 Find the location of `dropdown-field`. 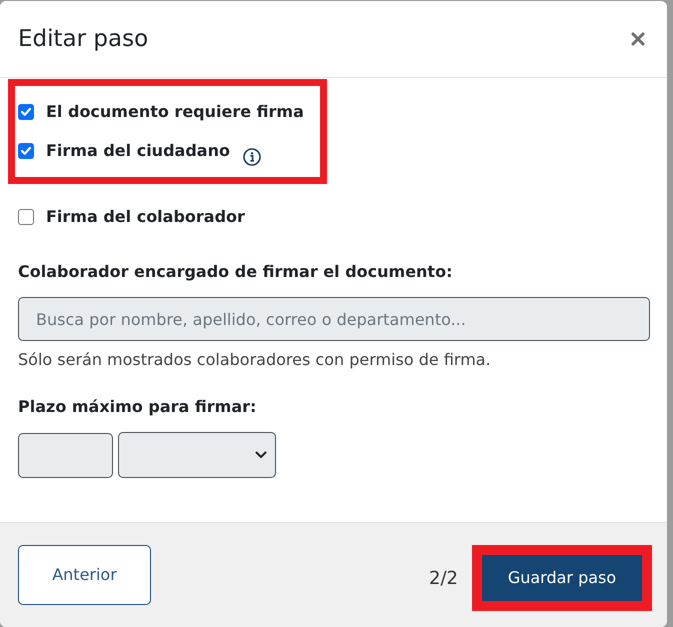

dropdown-field is located at coordinates (197, 455).